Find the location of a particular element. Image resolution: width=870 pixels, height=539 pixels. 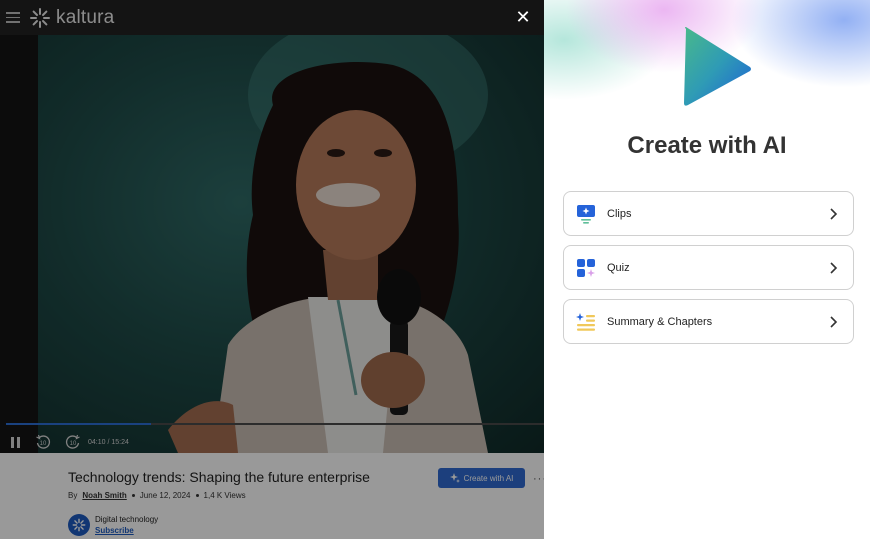

option-clips-label: Clips is located at coordinates (619, 213).